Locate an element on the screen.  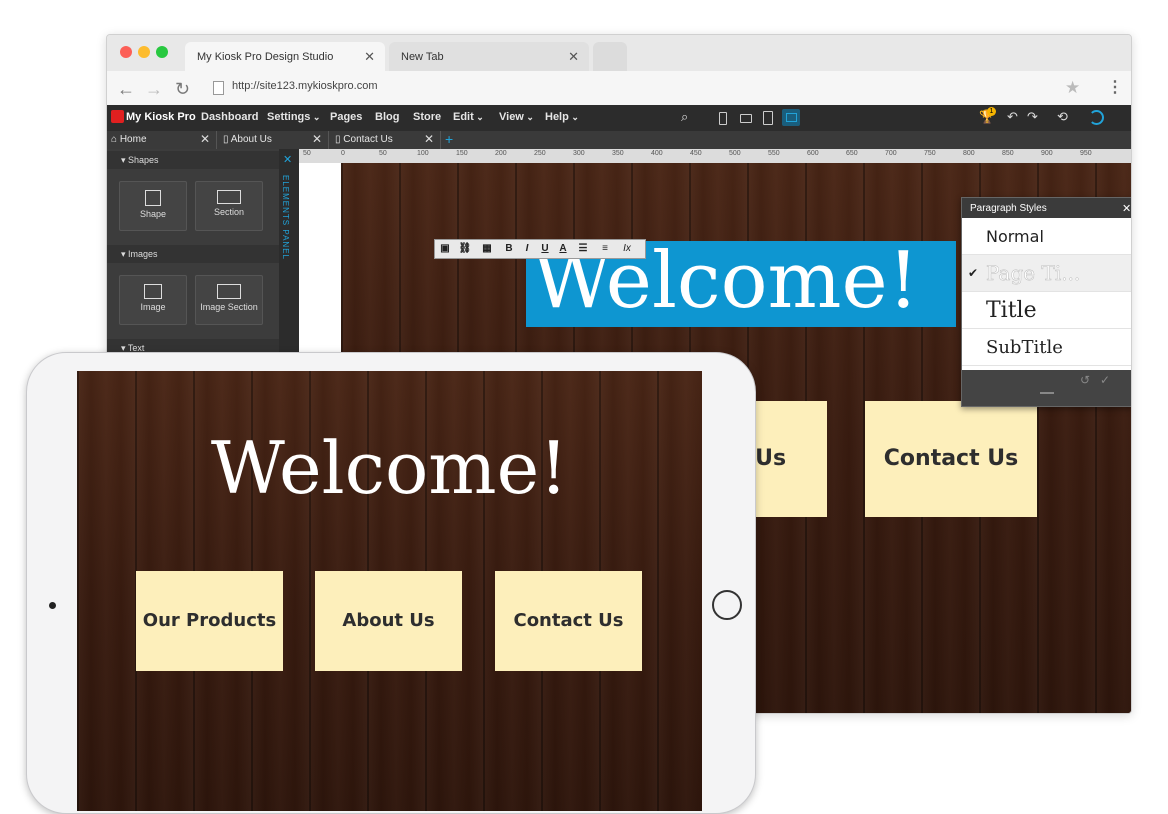
home-icon: ⌂ is located at coordinates (114, 139).